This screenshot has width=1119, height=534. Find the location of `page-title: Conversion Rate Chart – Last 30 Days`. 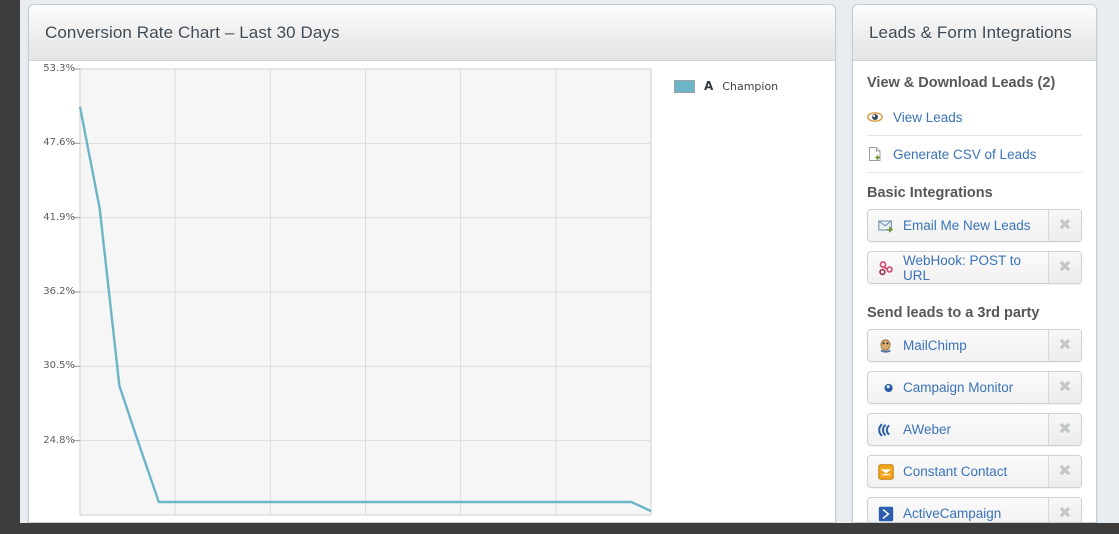

page-title: Conversion Rate Chart – Last 30 Days is located at coordinates (192, 32).